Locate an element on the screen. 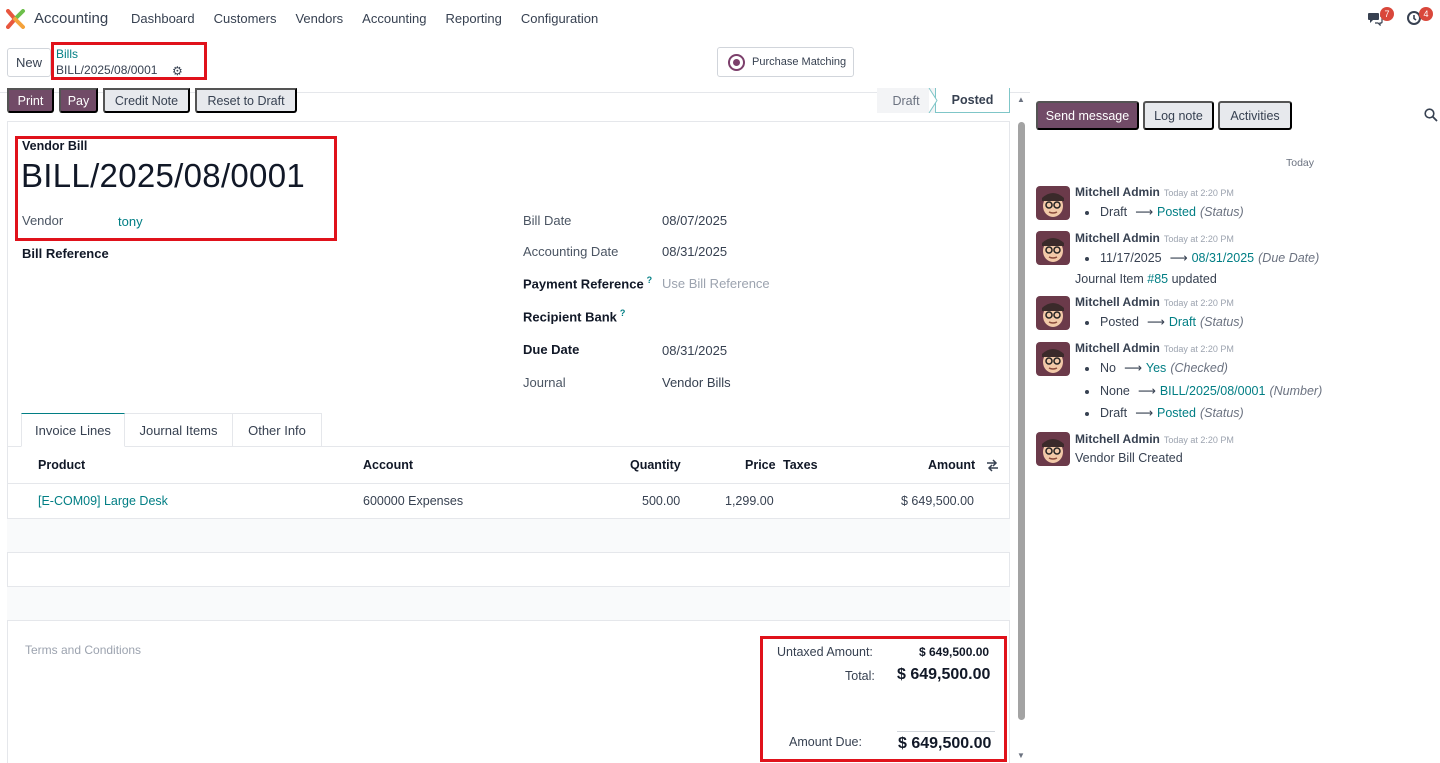 The height and width of the screenshot is (763, 1440). column-header-taxes: Taxes is located at coordinates (800, 465).